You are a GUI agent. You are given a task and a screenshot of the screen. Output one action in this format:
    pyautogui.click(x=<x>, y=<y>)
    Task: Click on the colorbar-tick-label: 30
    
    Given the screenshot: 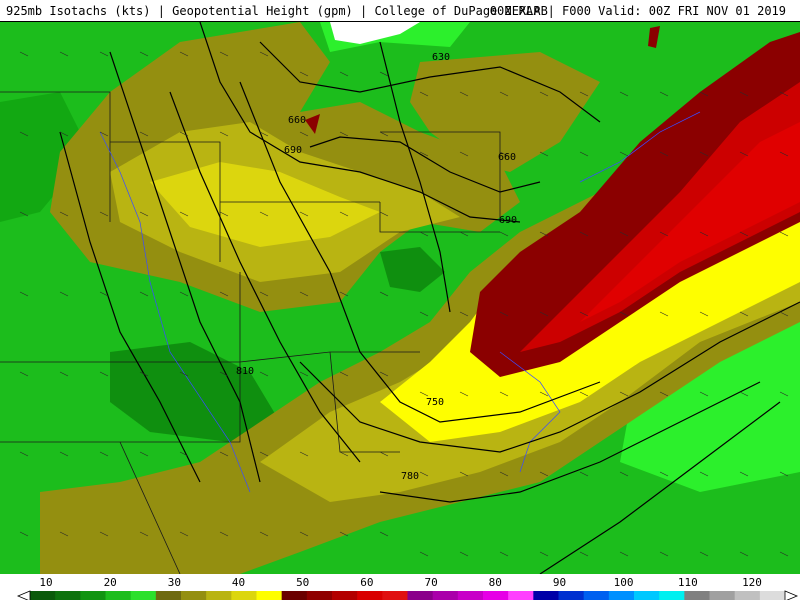 What is the action you would take?
    pyautogui.click(x=174, y=582)
    